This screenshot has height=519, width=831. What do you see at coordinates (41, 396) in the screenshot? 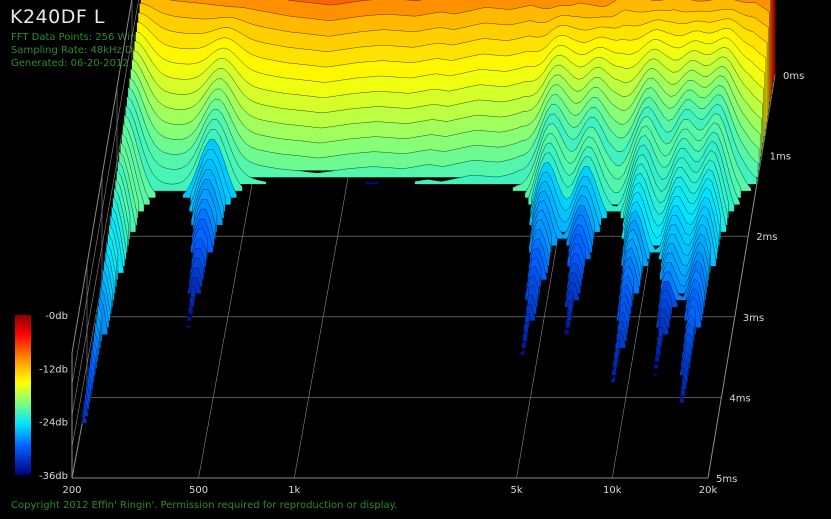
I see `color-scale-legend: -0db -12db -24db -36db` at bounding box center [41, 396].